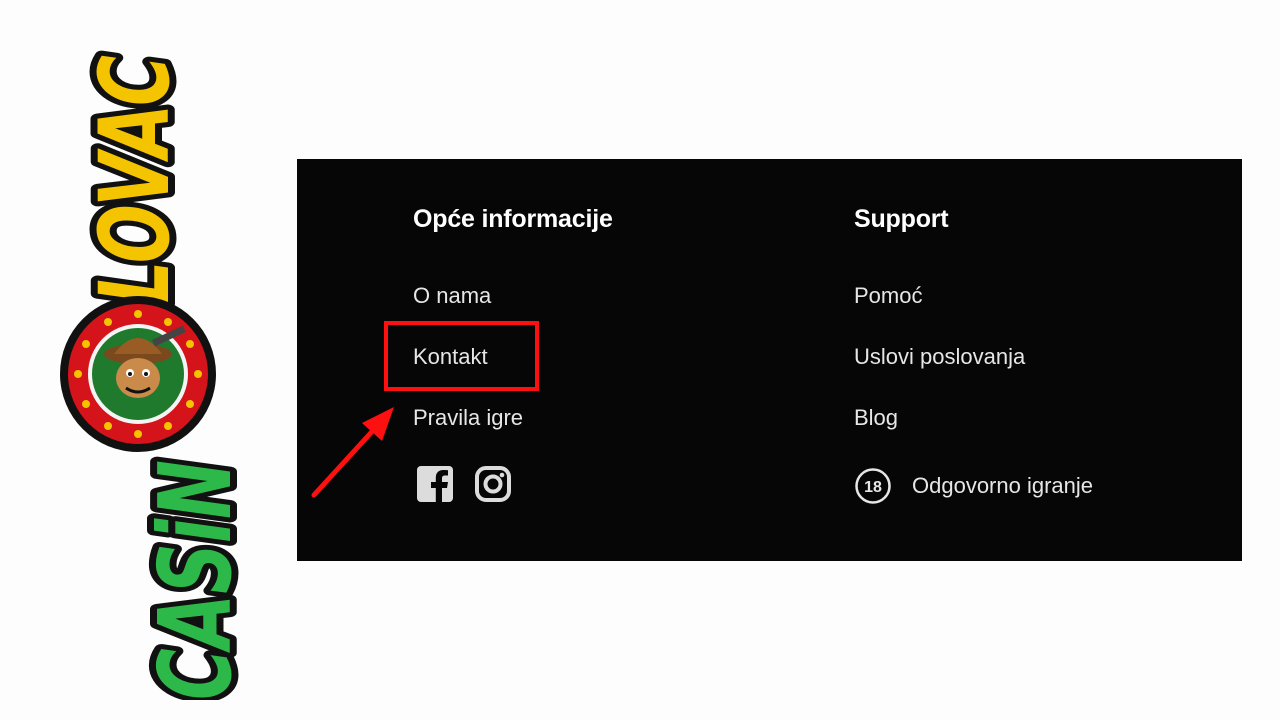 Image resolution: width=1280 pixels, height=720 pixels. I want to click on support-title: Support, so click(901, 219).